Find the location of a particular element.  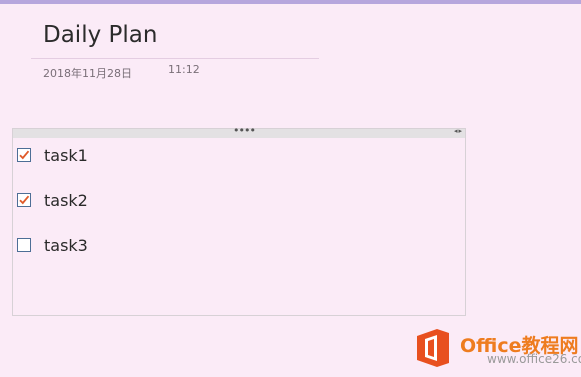

outline-move-handle: •••• ◂▸ is located at coordinates (239, 131).